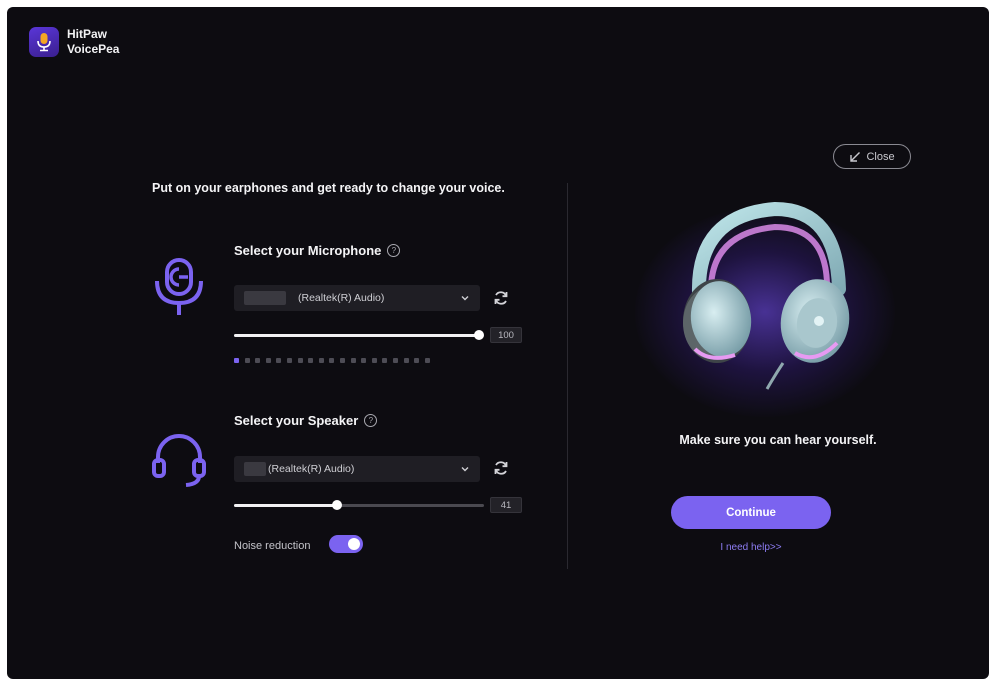 The width and height of the screenshot is (994, 683). What do you see at coordinates (766, 295) in the screenshot?
I see `headphones-illustration` at bounding box center [766, 295].